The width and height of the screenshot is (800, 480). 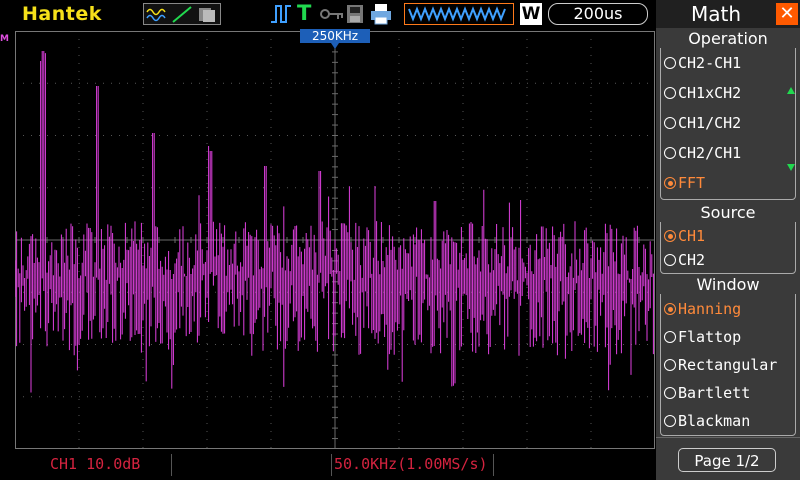 I want to click on scroll-down-arrow-icon, so click(x=791, y=167).